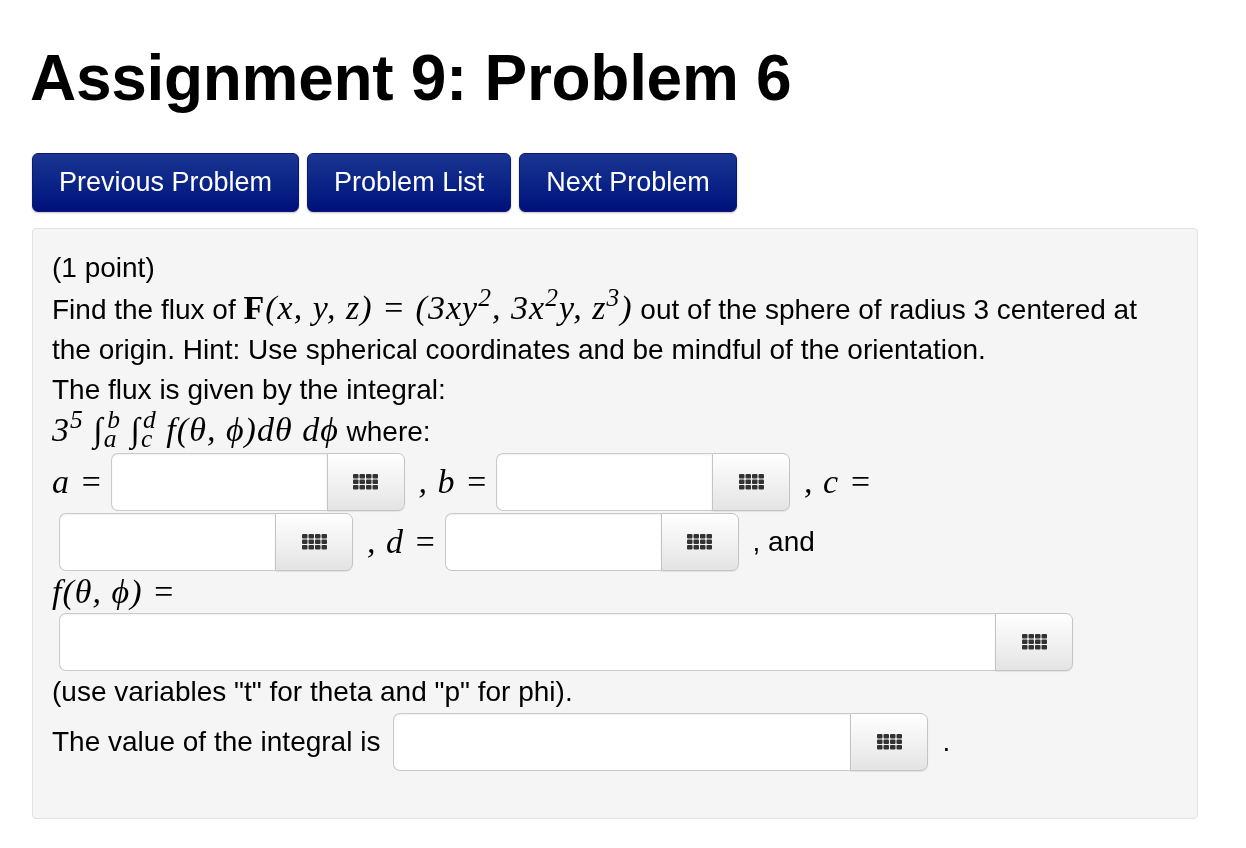 The height and width of the screenshot is (848, 1246). What do you see at coordinates (595, 327) in the screenshot?
I see `problem-text: Find the flux of F(x, y, z) = (3xy$^{2}$, 3x$^{2}$y, z$^{3}$) out of the sphere of radius 3 centered at the origin. Hint: Use spherical coordinates and be mindful of the orientation.` at bounding box center [595, 327].